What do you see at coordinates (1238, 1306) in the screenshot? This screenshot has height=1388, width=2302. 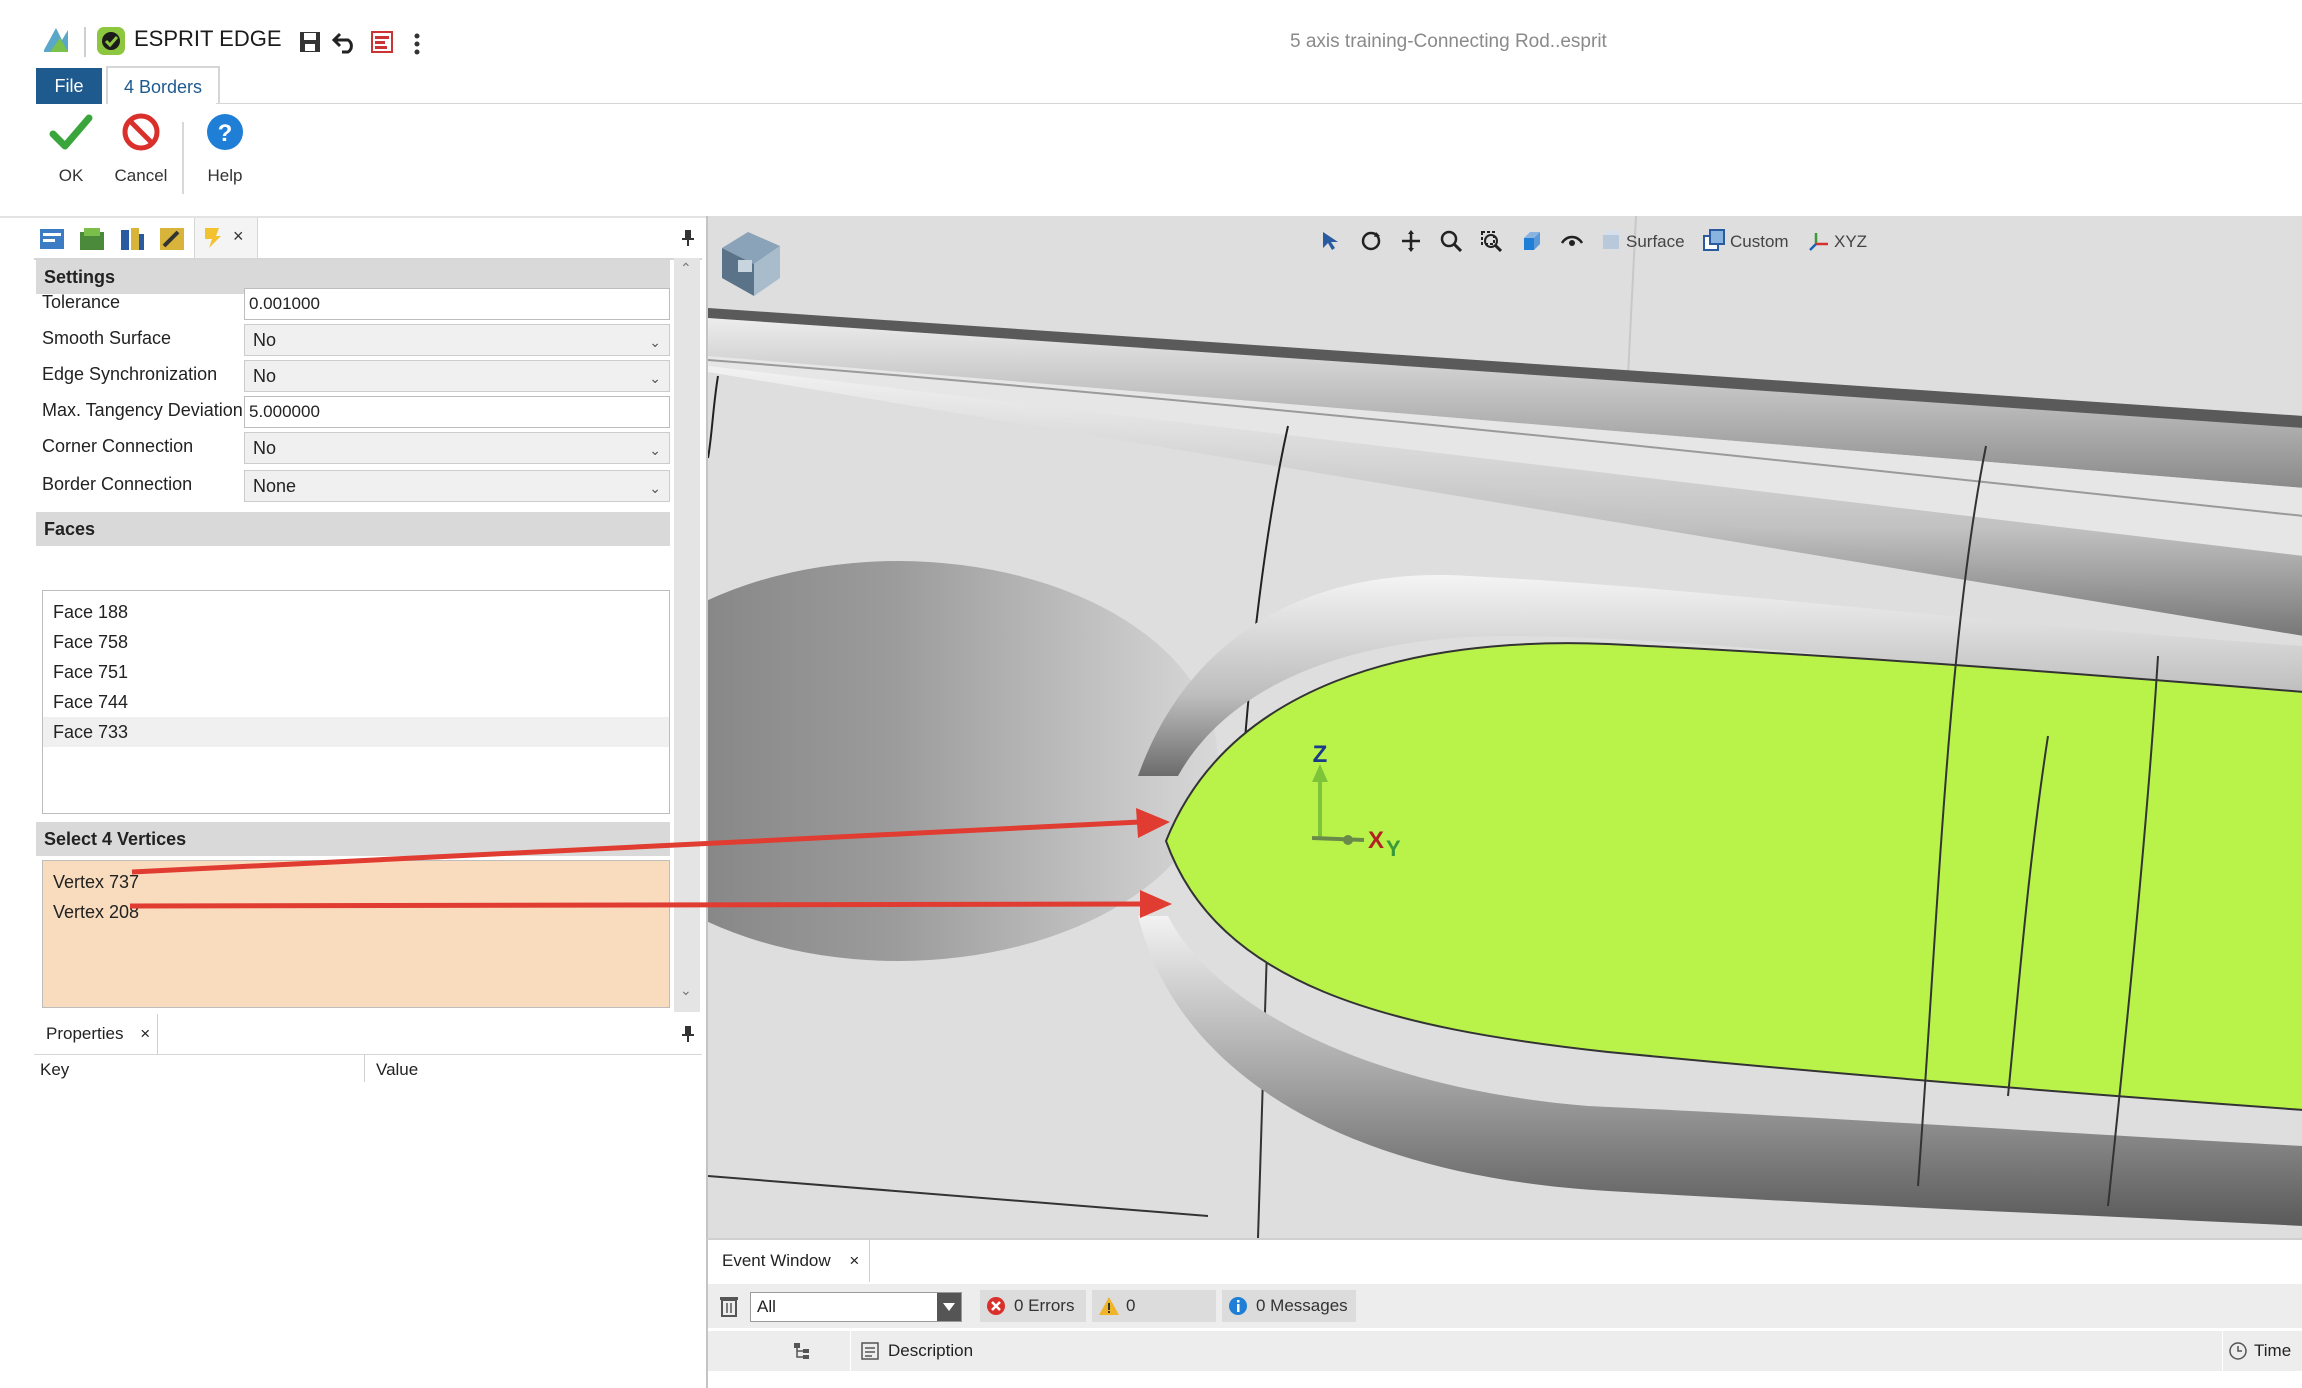 I see `info-icon` at bounding box center [1238, 1306].